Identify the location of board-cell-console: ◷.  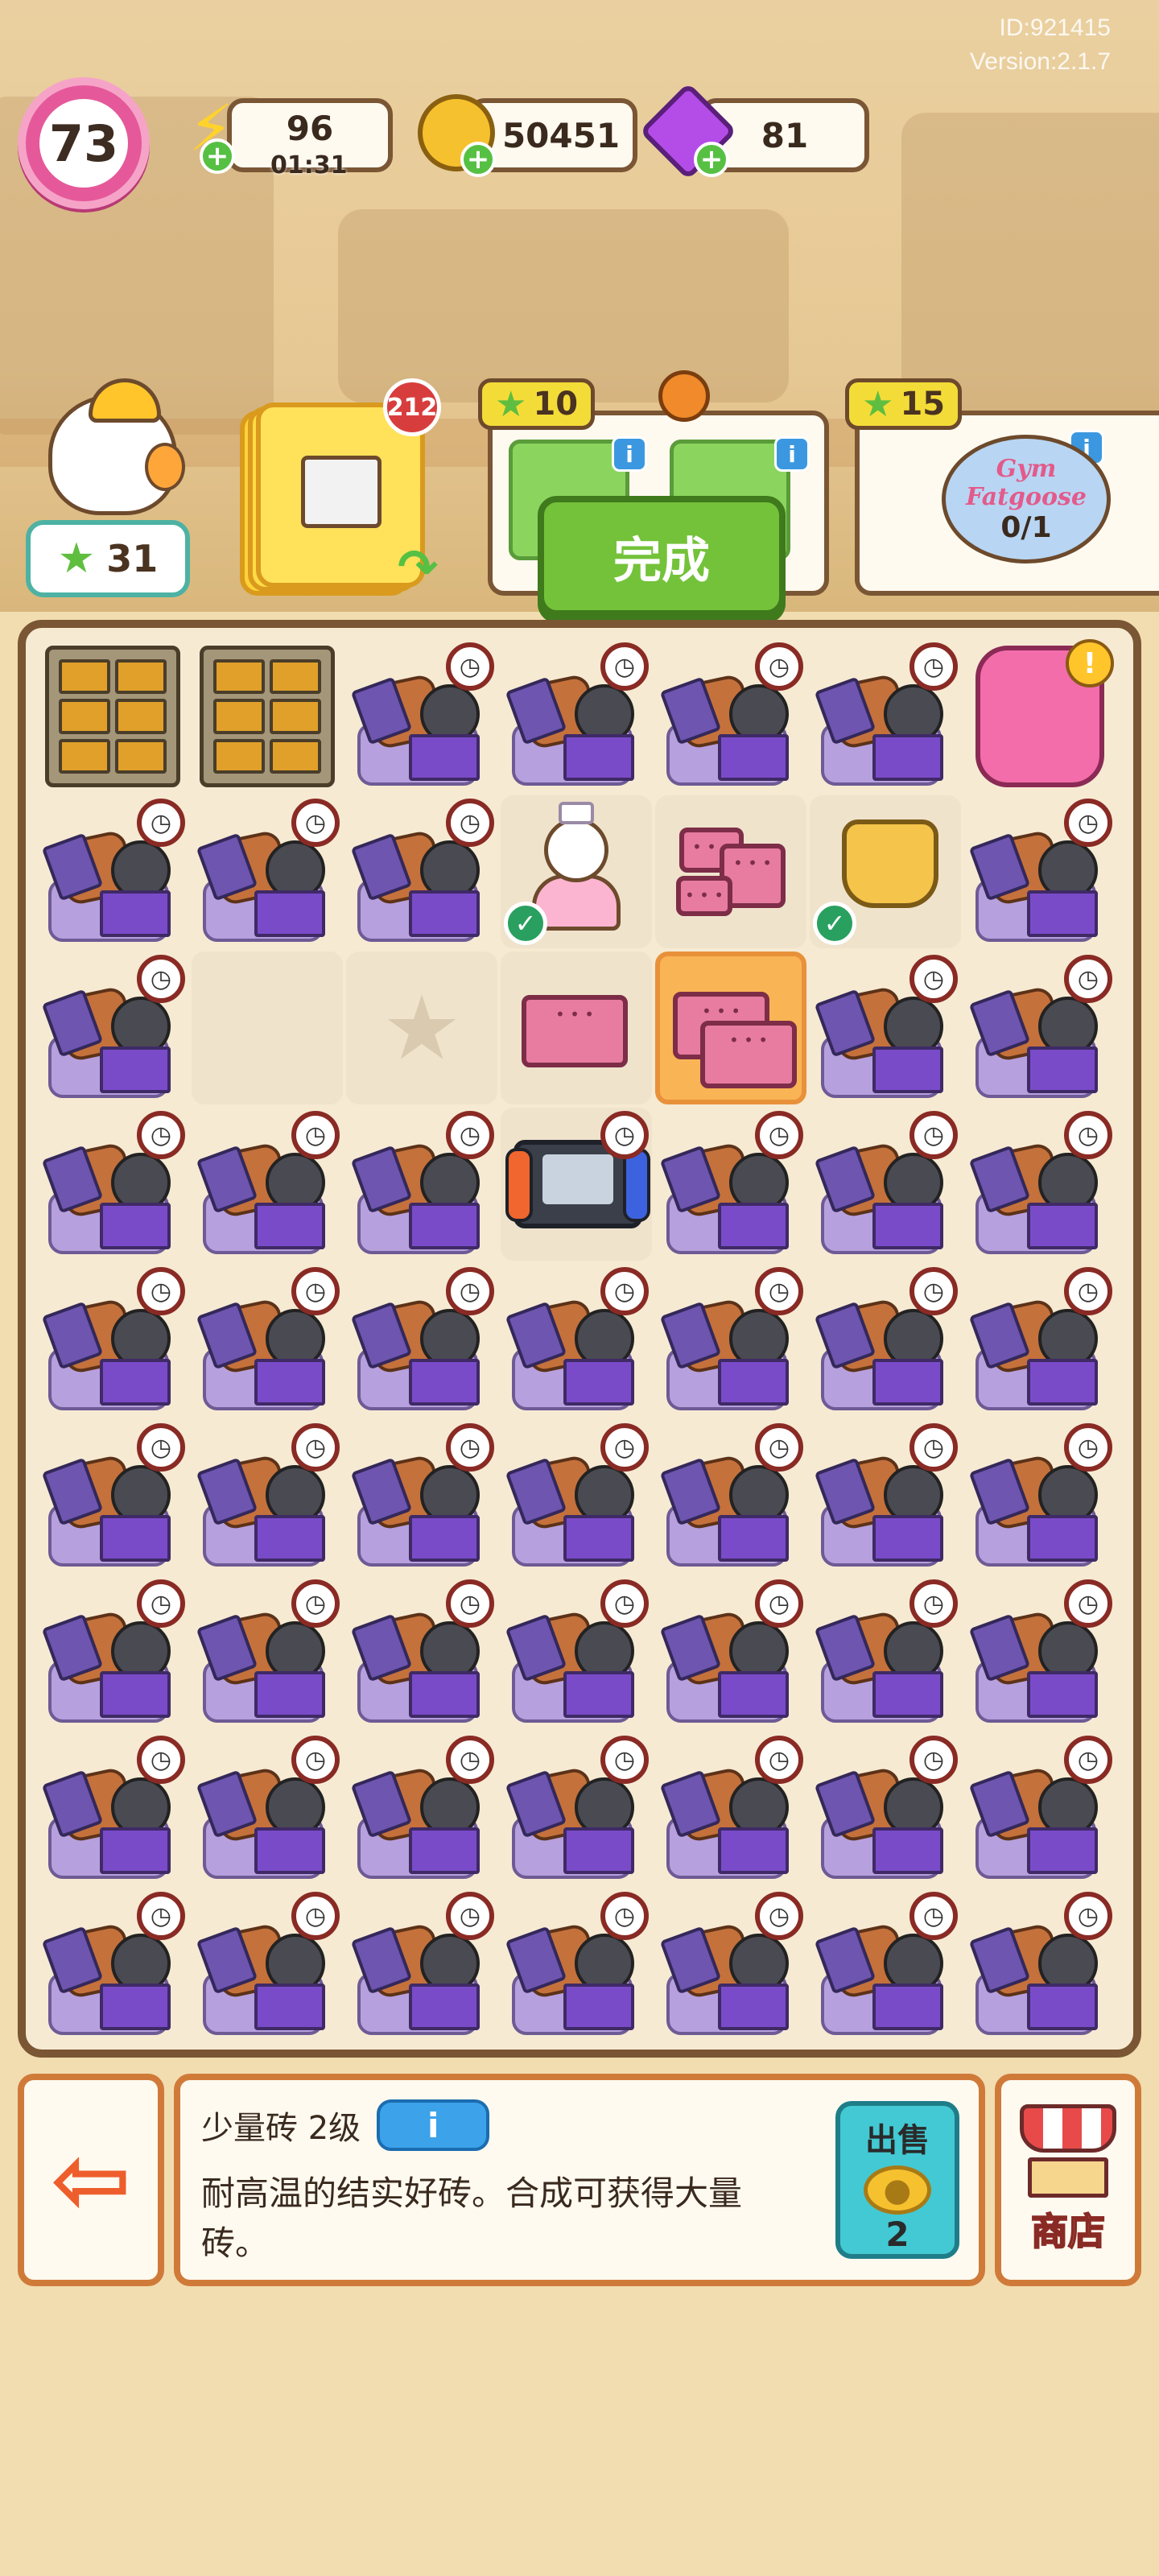
(576, 1184).